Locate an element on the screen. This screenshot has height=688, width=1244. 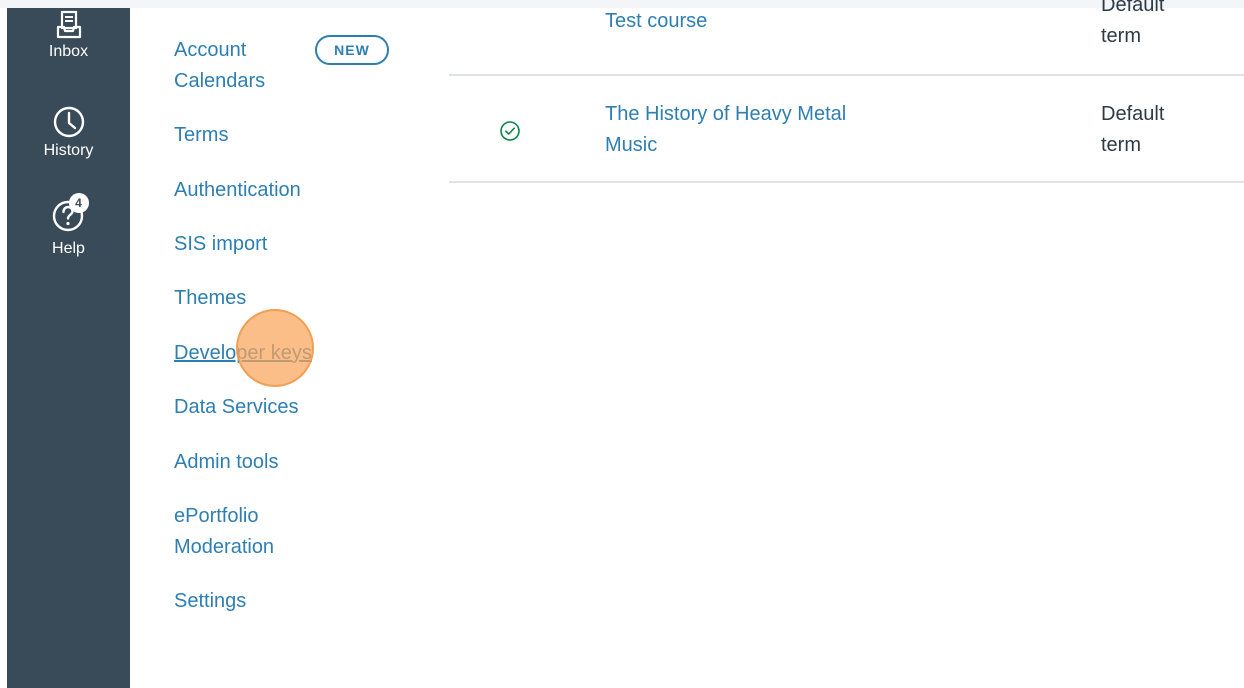
nav-link-sis-import: SIS import is located at coordinates (220, 244).